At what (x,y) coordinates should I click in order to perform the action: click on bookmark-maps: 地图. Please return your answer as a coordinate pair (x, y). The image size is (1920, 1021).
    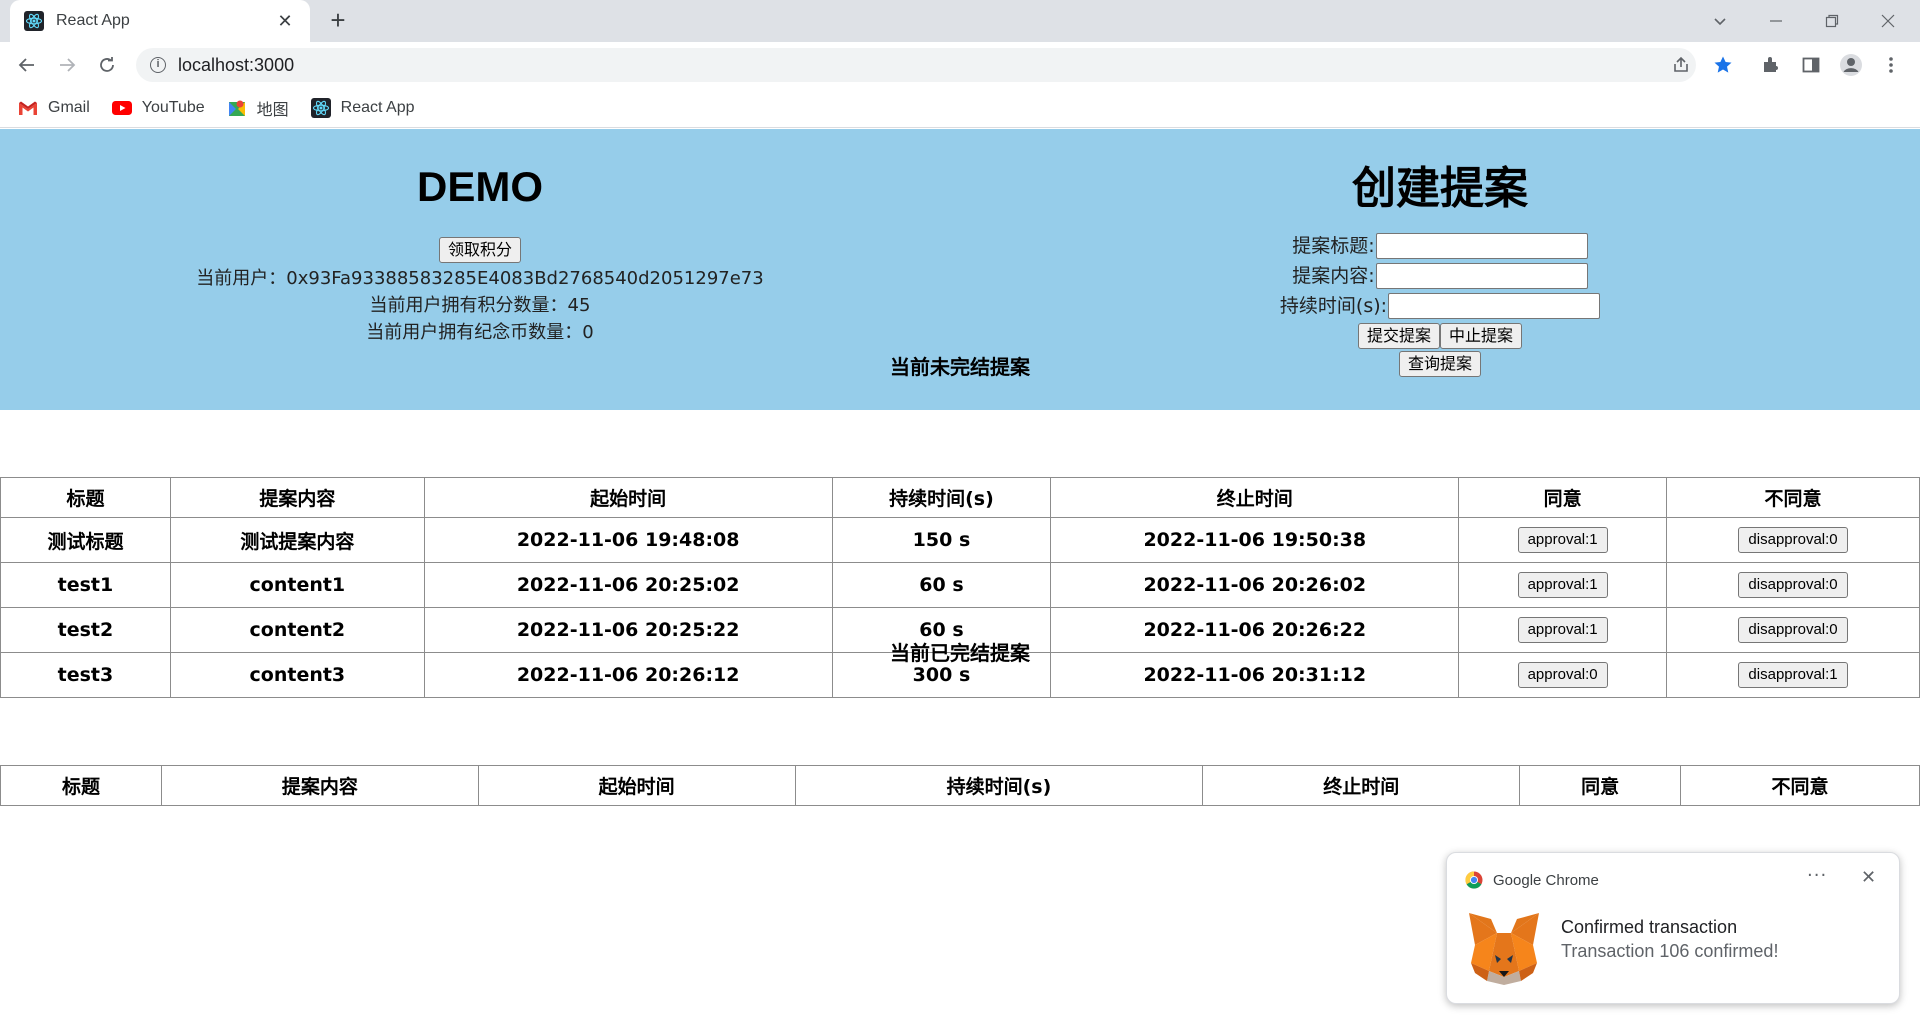
    Looking at the image, I should click on (258, 108).